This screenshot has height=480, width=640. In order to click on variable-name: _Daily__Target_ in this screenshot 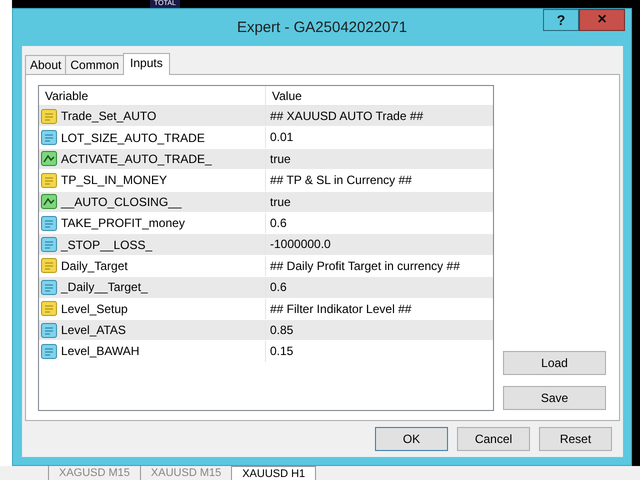, I will do `click(104, 287)`.